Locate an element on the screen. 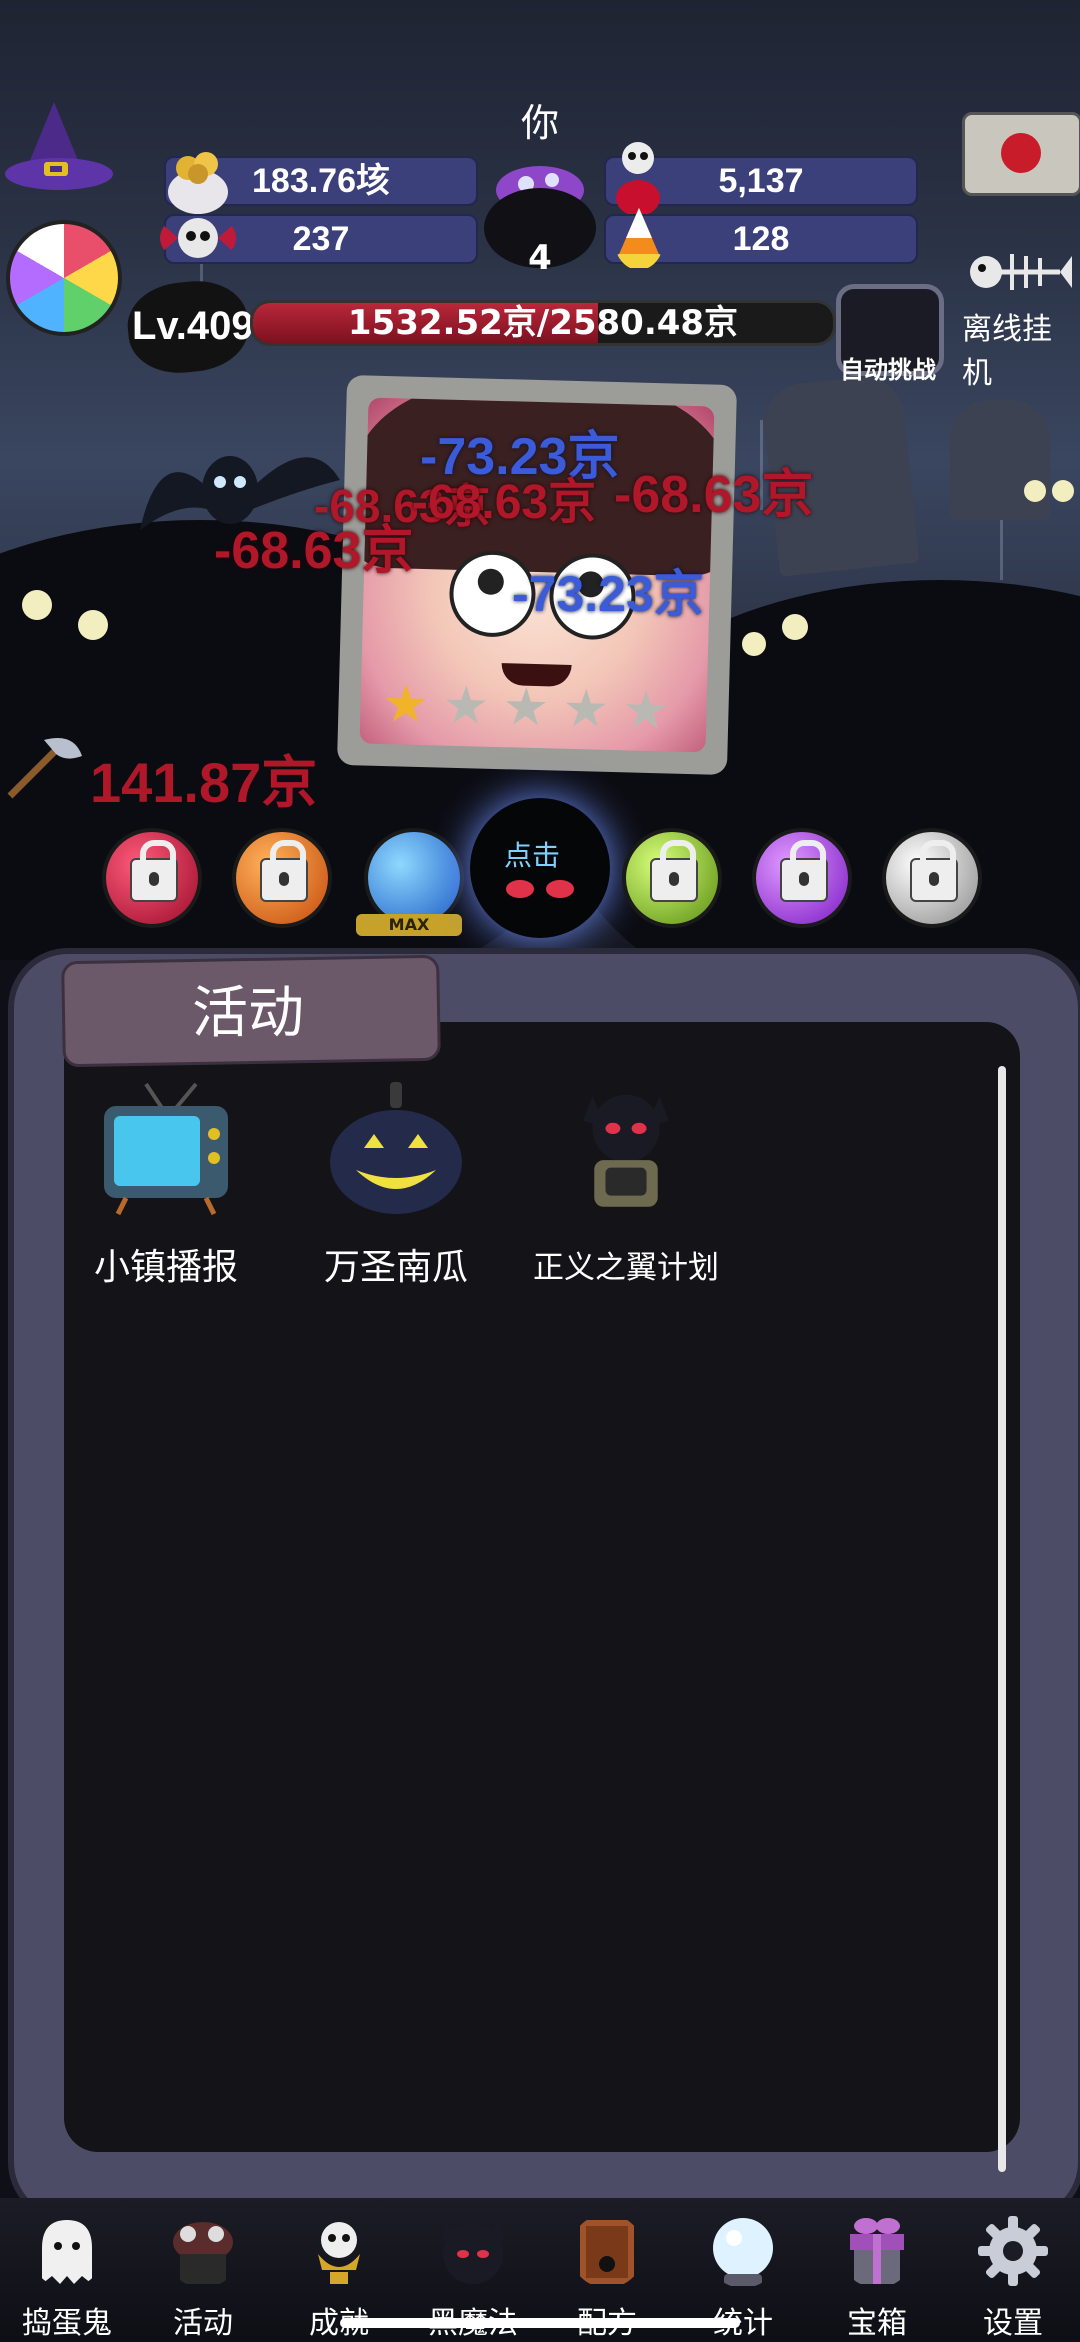  nav-achievements: 成就 is located at coordinates (339, 2273).